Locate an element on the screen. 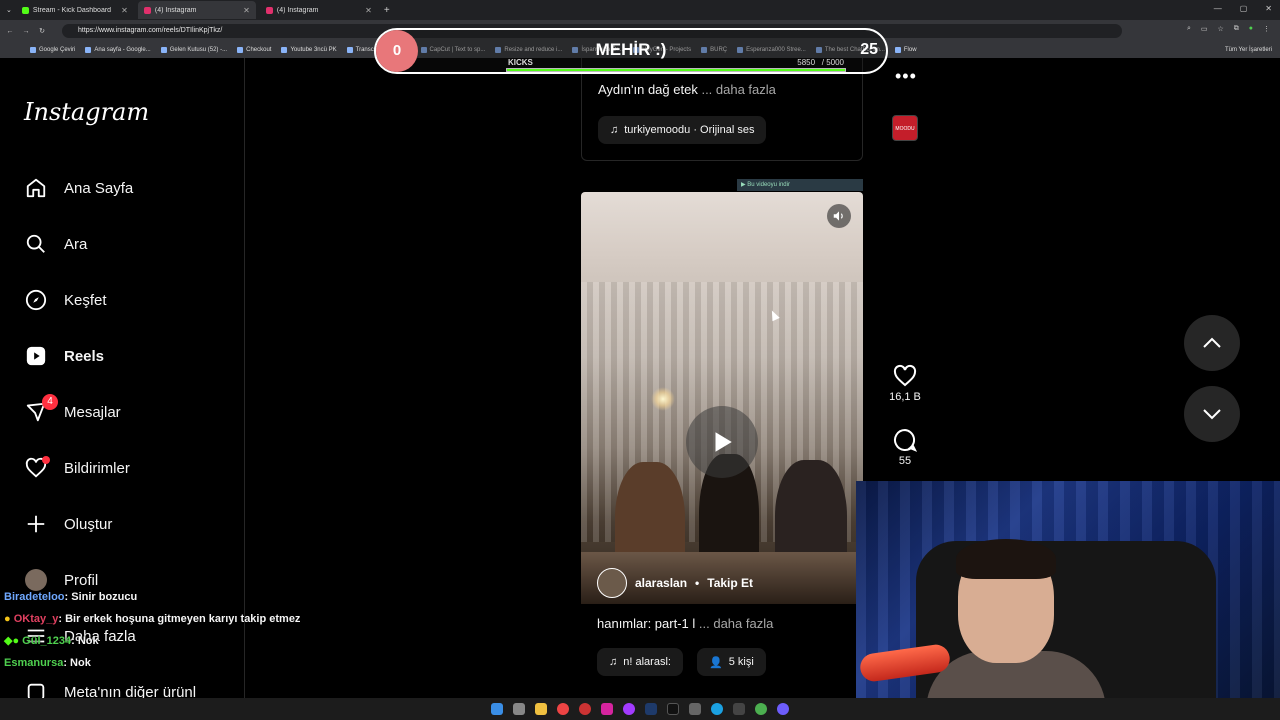 The height and width of the screenshot is (720, 1280). next-reel-button is located at coordinates (1212, 414).